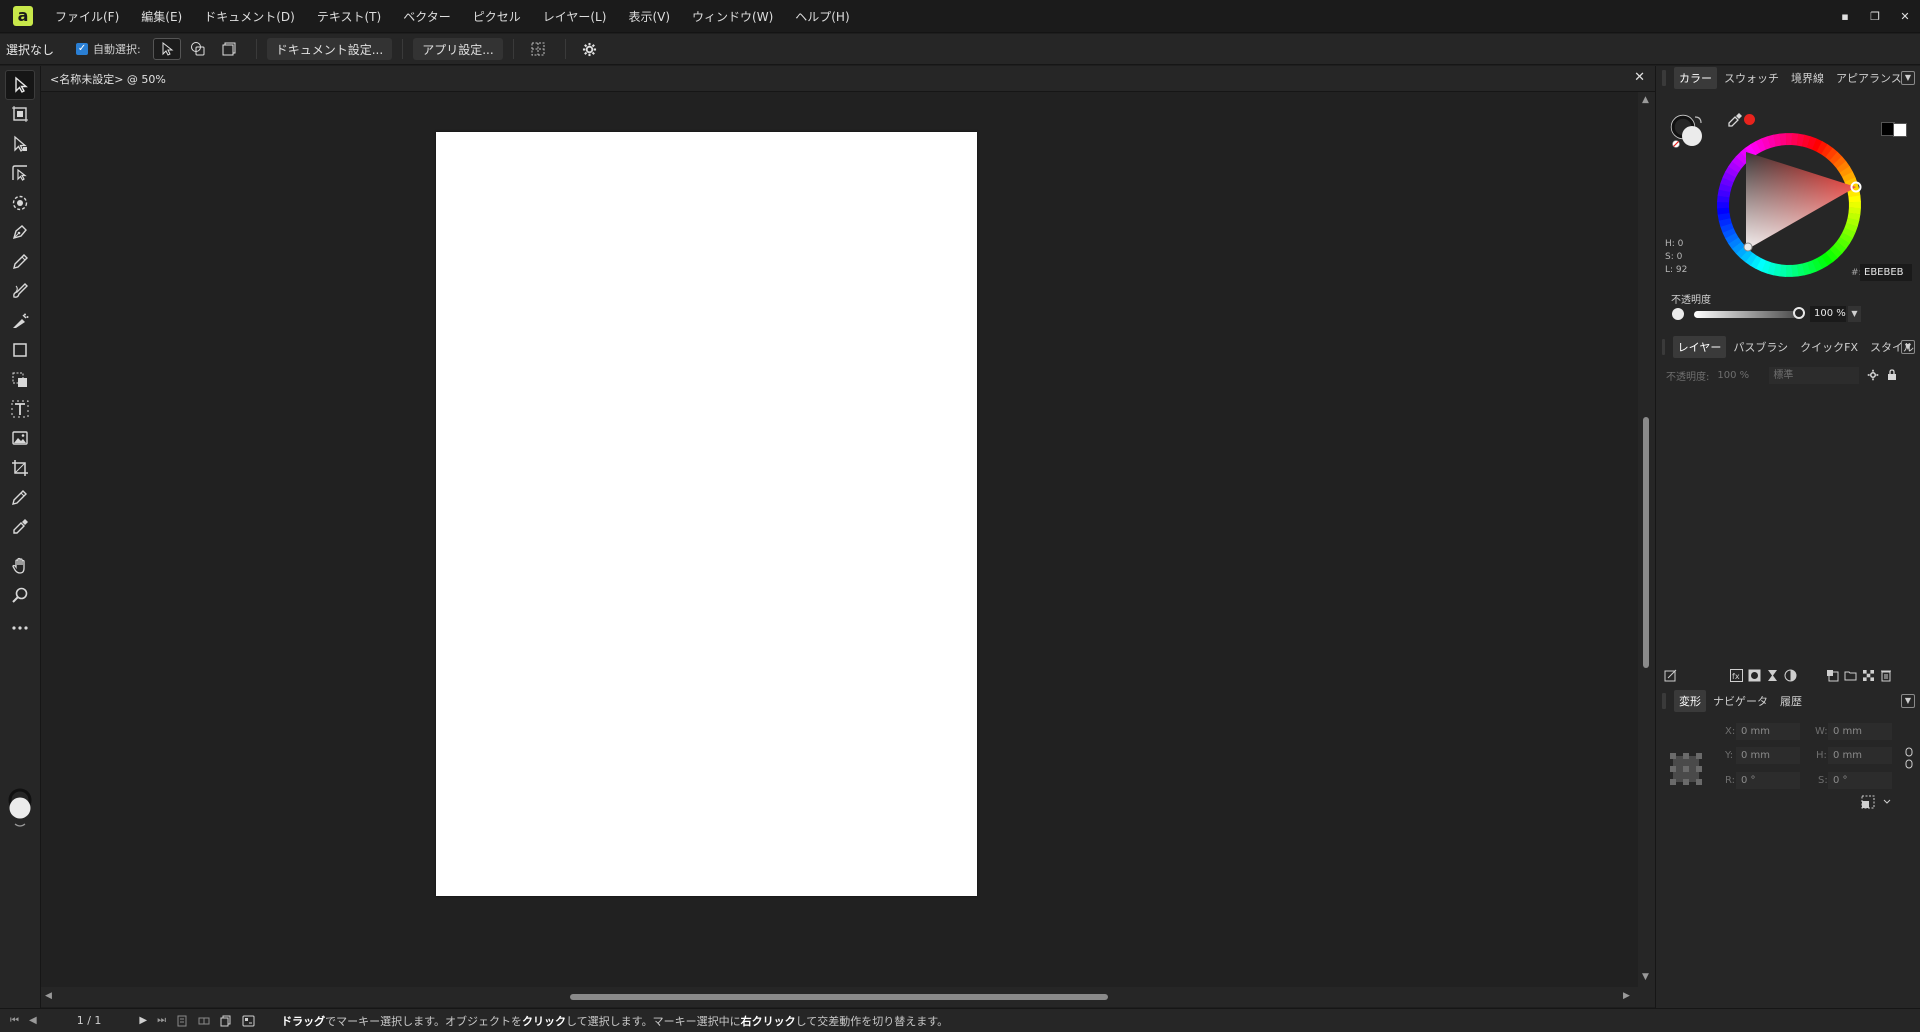  I want to click on layers-list, so click(1788, 526).